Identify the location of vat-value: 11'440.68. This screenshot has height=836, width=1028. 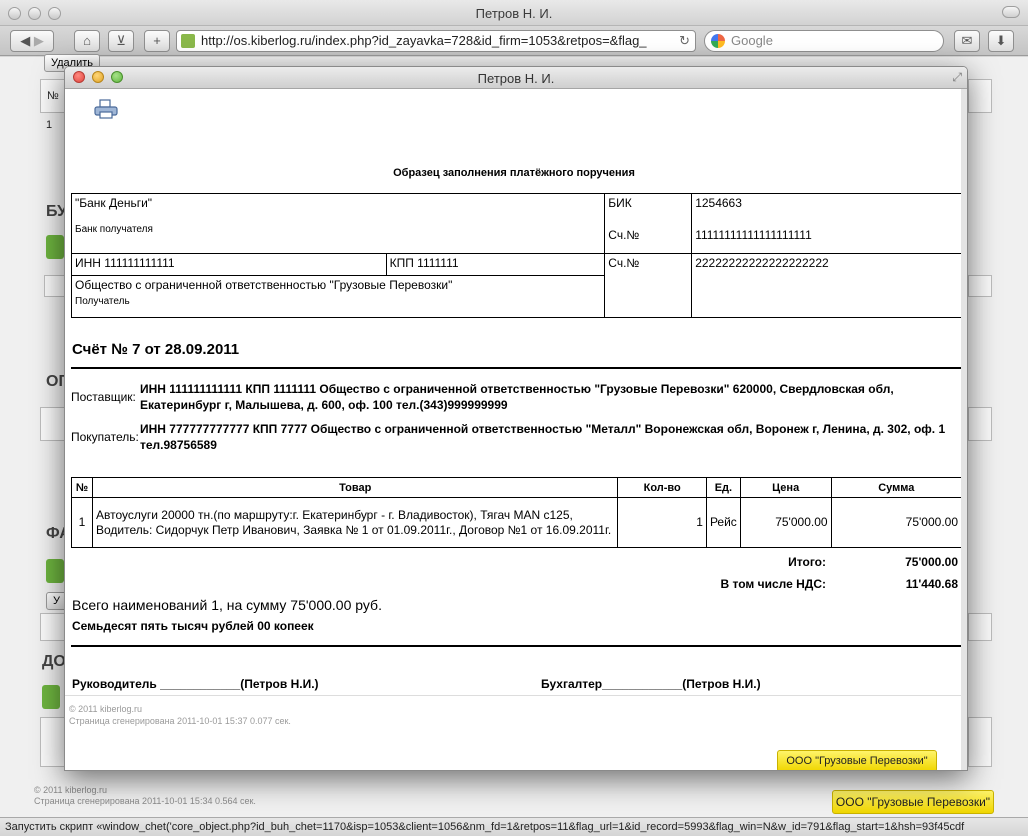
(931, 584).